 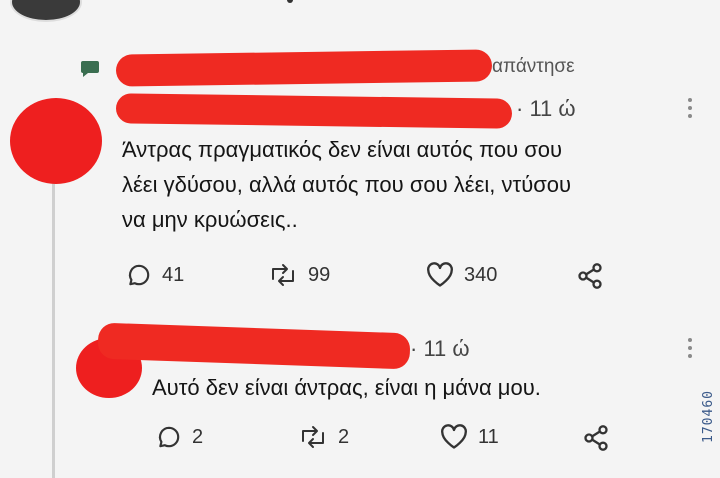 I want to click on repost-action: 2, so click(x=323, y=437).